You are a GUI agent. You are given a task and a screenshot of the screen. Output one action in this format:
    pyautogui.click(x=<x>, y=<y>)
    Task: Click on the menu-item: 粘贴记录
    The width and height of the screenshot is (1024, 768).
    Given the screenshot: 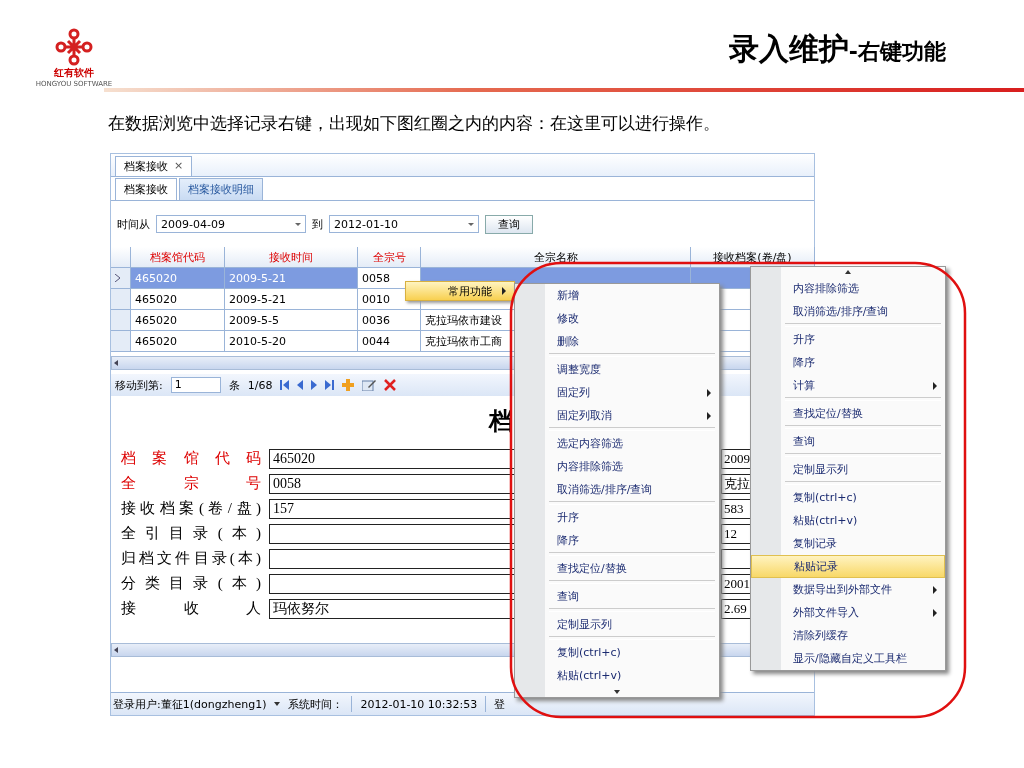 What is the action you would take?
    pyautogui.click(x=848, y=566)
    